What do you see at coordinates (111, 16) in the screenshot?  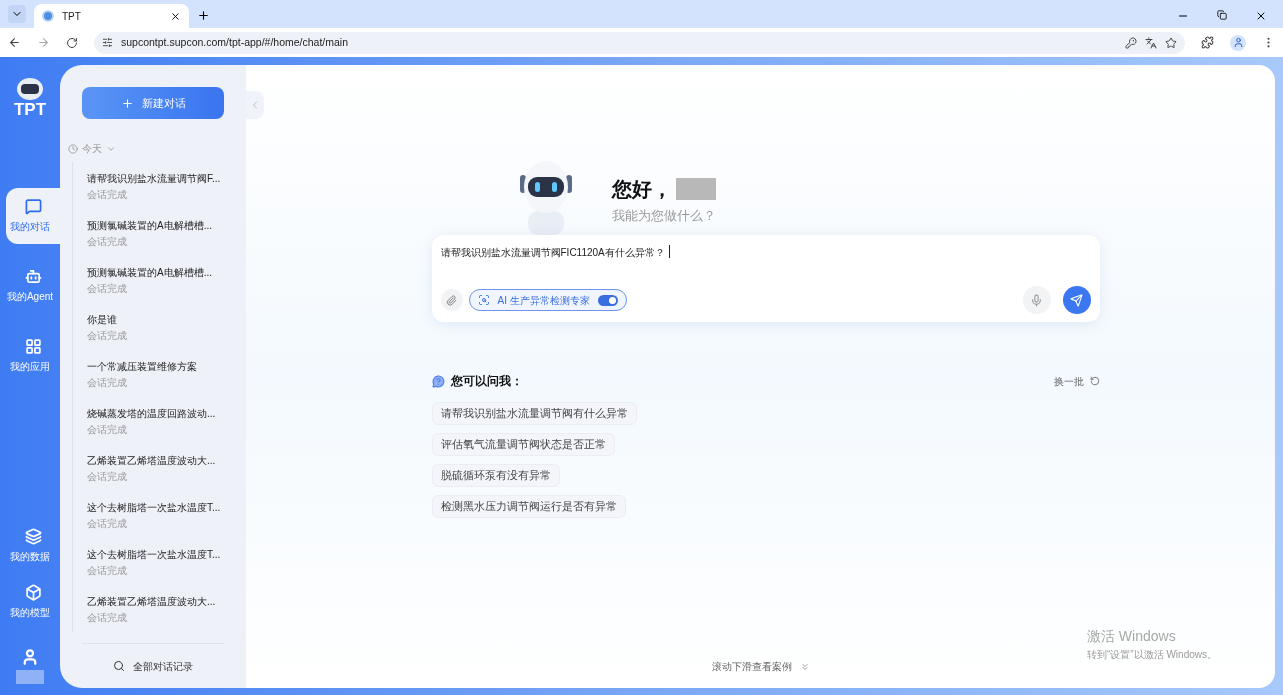 I see `browser-tab: TPT` at bounding box center [111, 16].